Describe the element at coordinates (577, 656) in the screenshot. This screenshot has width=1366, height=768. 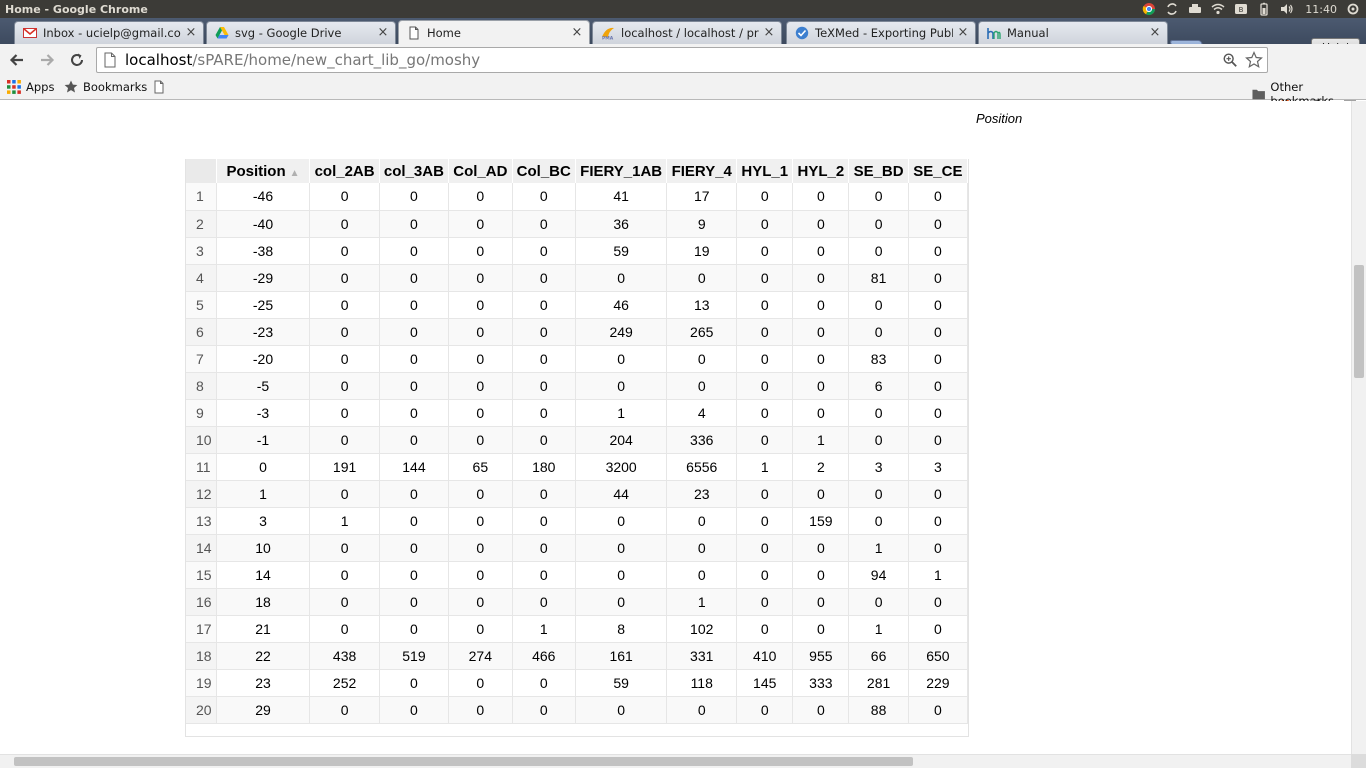
I see `table-row: 18 22 438 519 274 466 161 331 410 955 66 650` at that location.